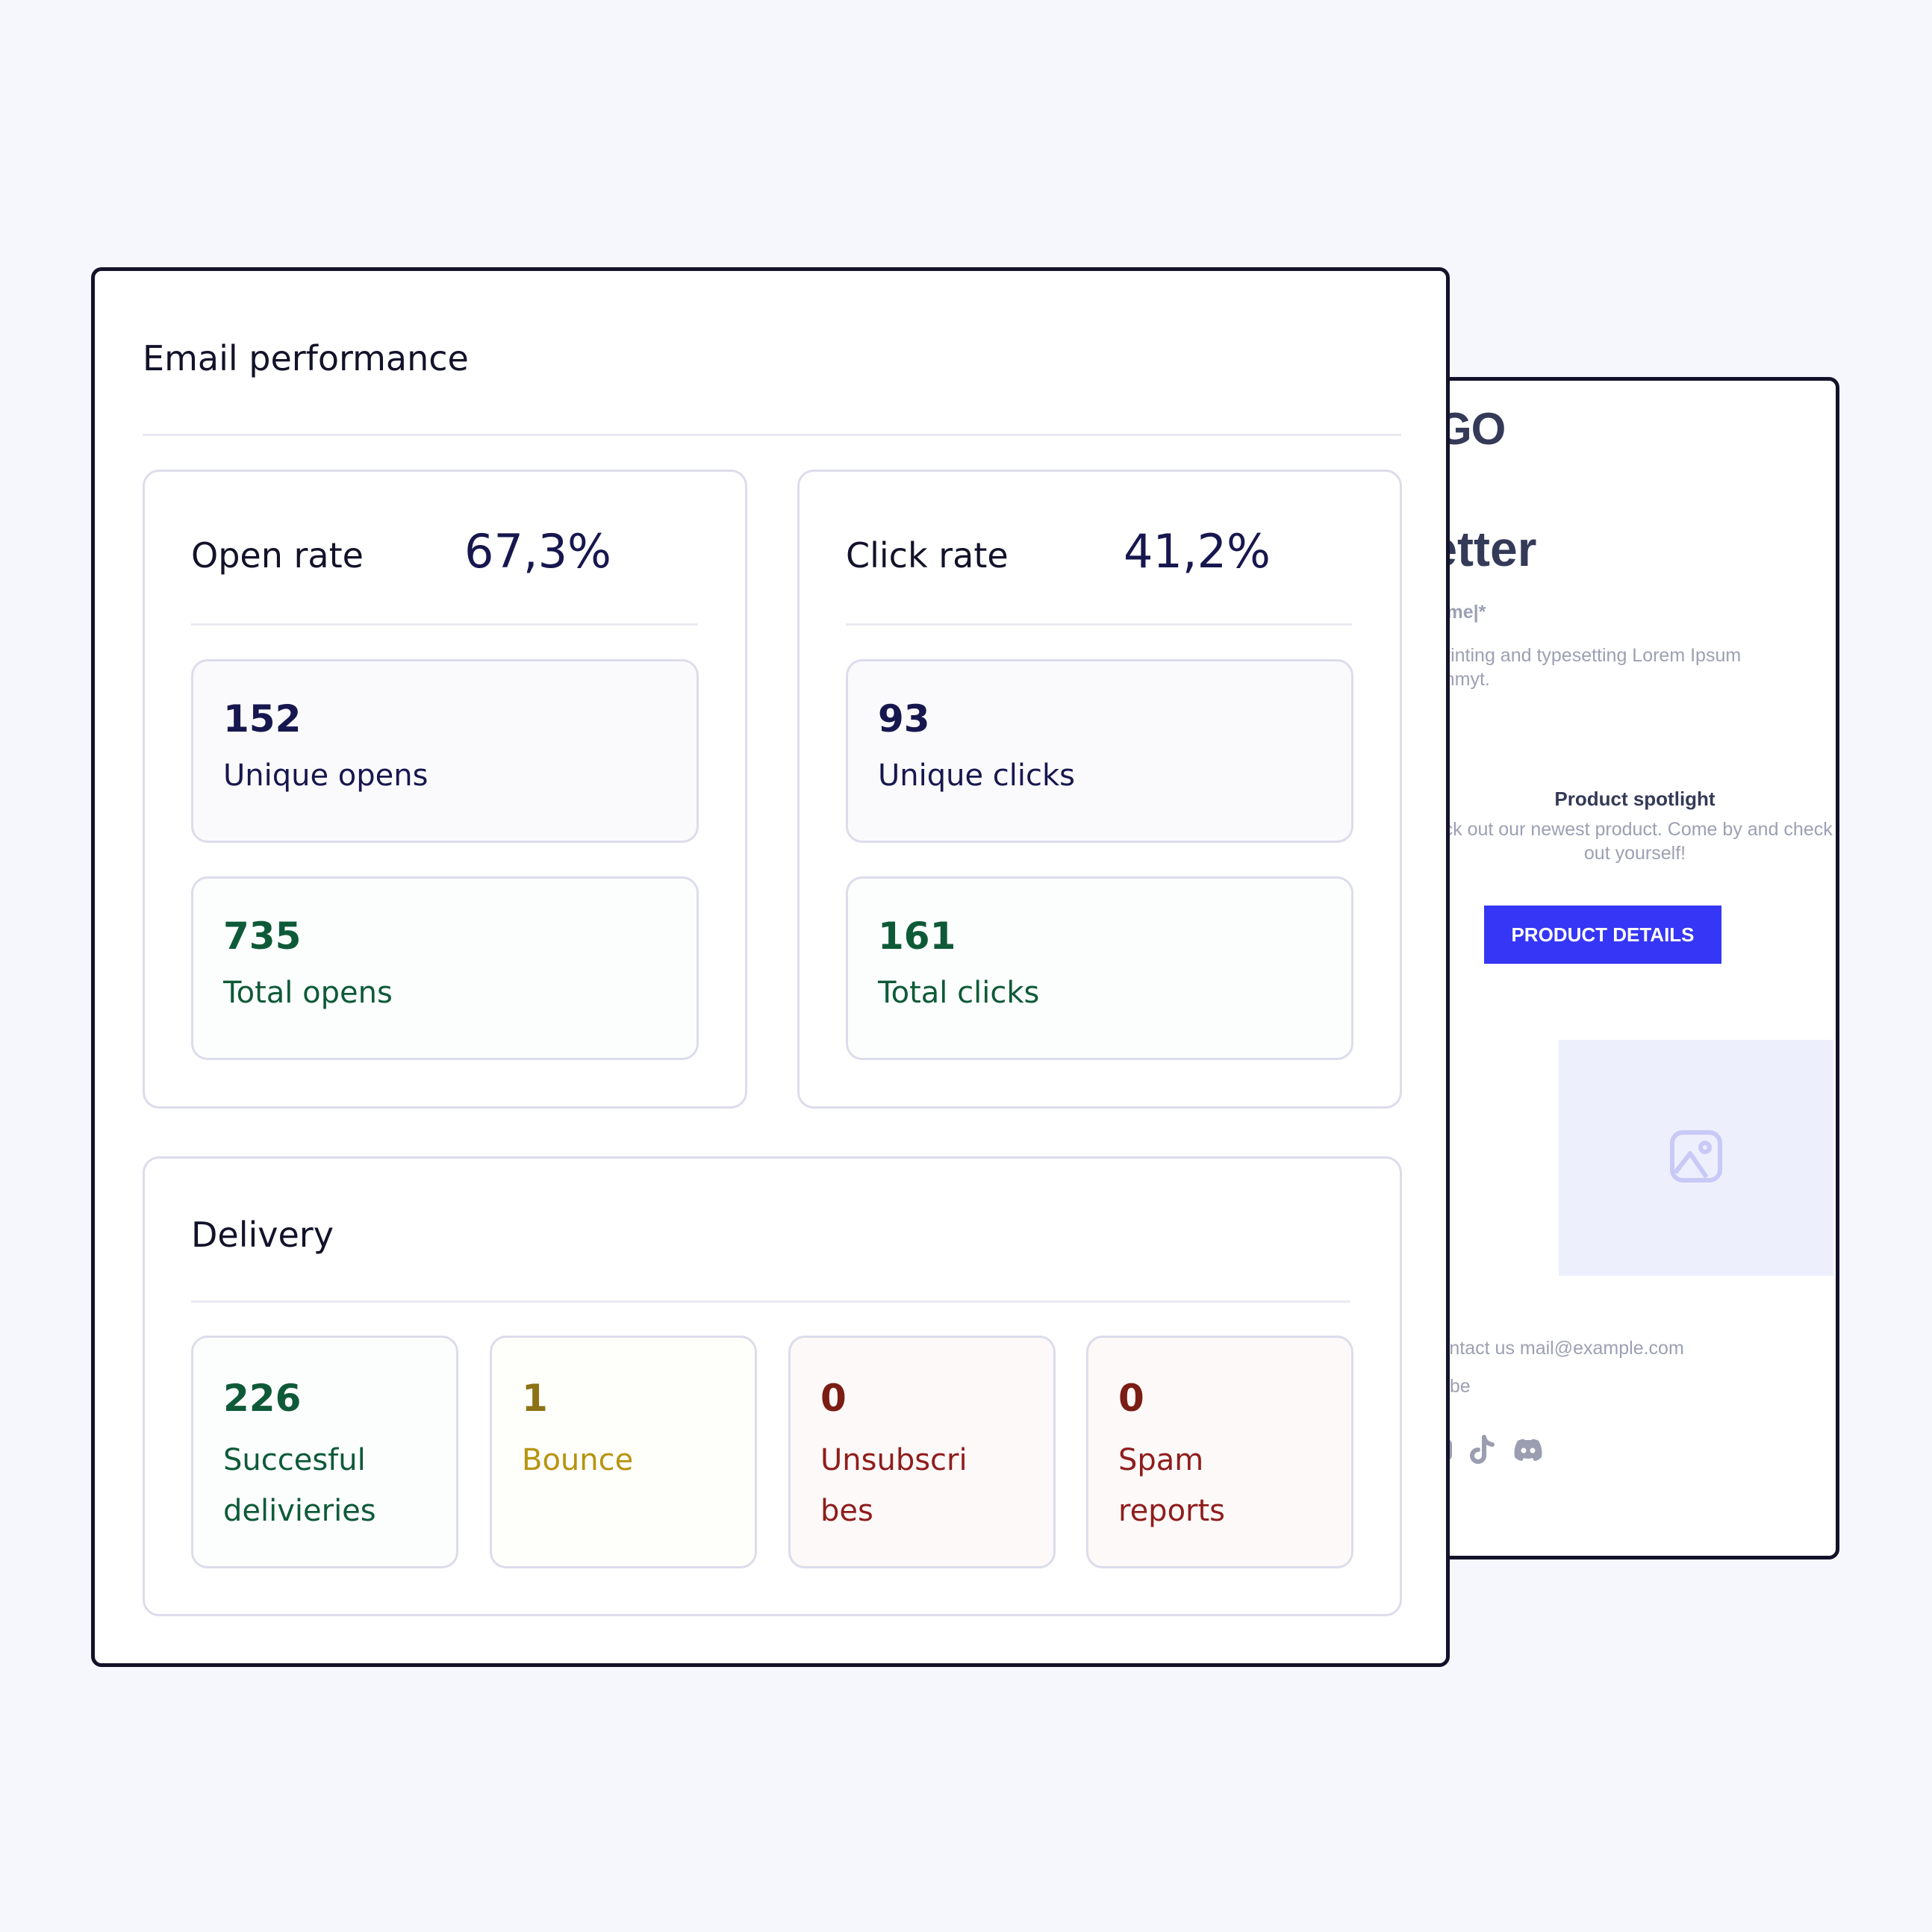 This screenshot has height=1932, width=1932. What do you see at coordinates (1557, 1349) in the screenshot?
I see `contact-text: contact us mail@example.com` at bounding box center [1557, 1349].